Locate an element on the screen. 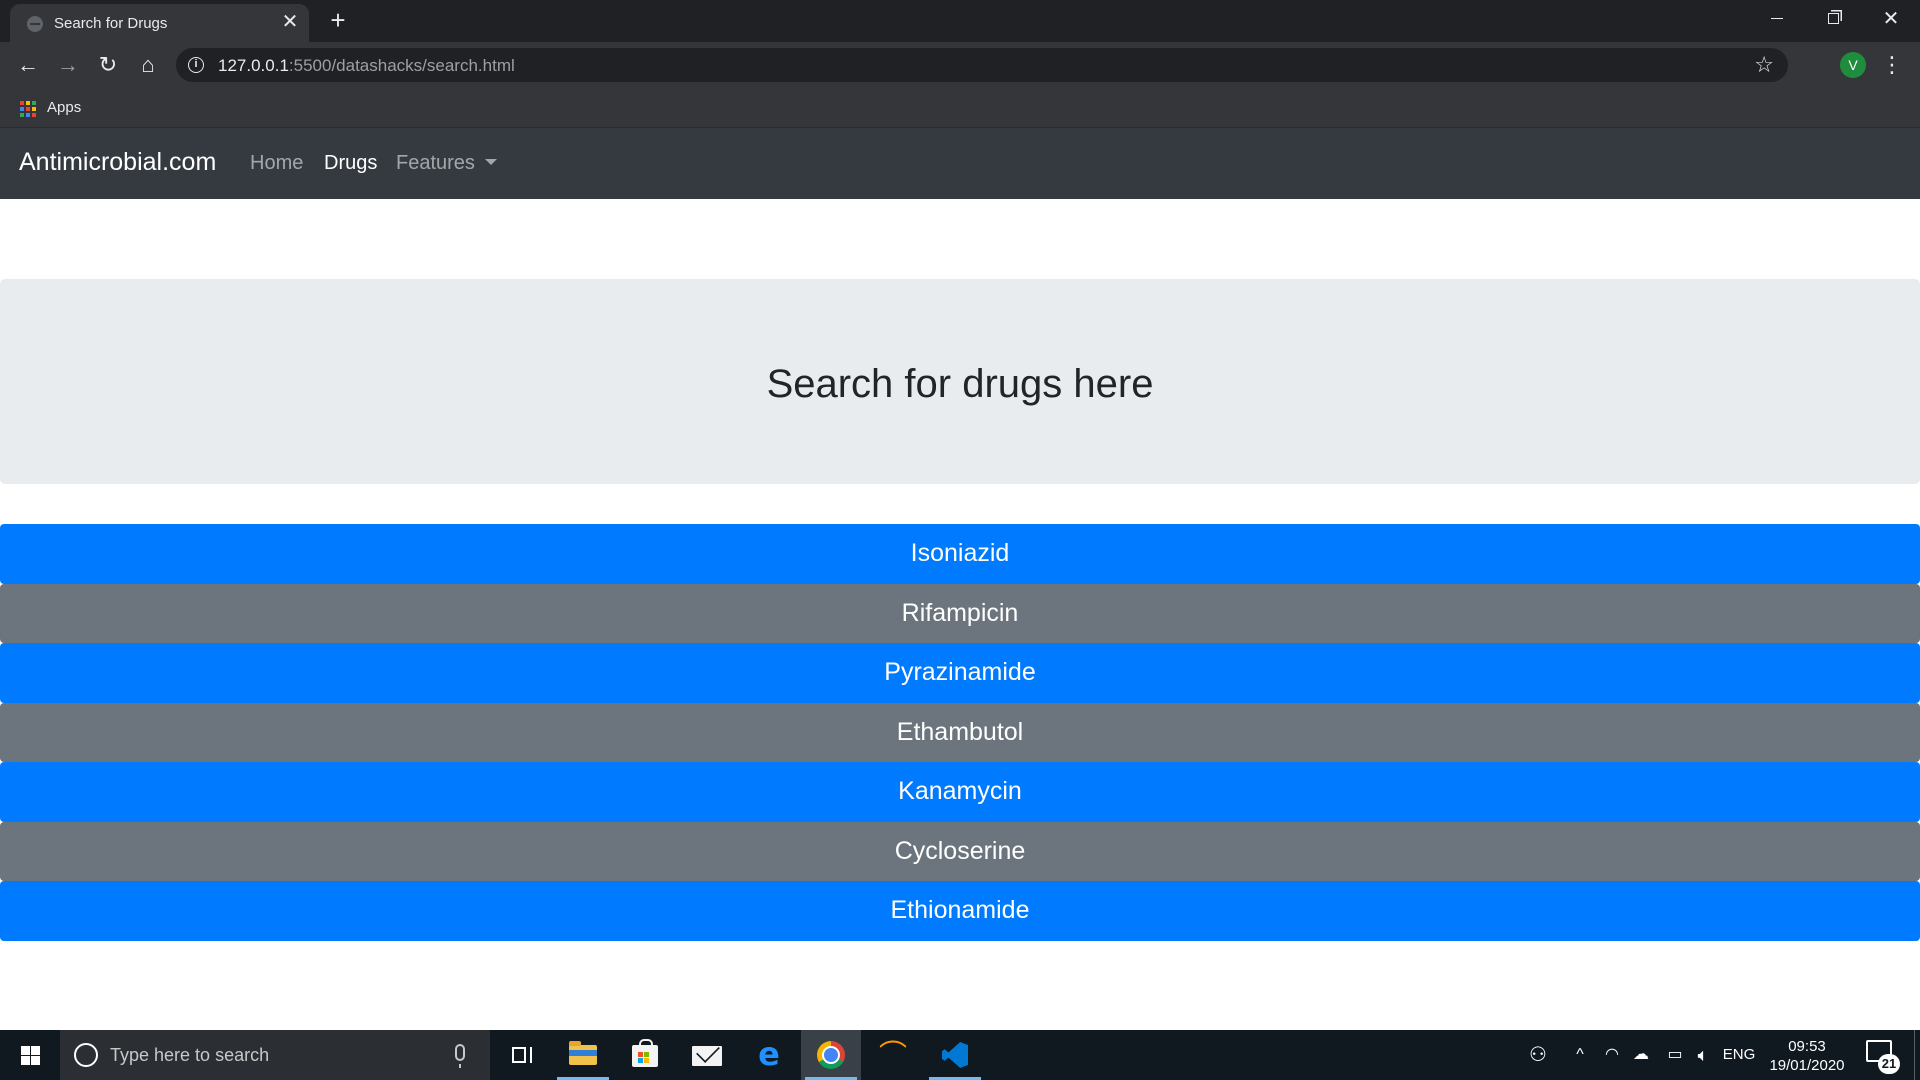 This screenshot has height=1080, width=1920. forward-arrow-icon: → is located at coordinates (68, 65).